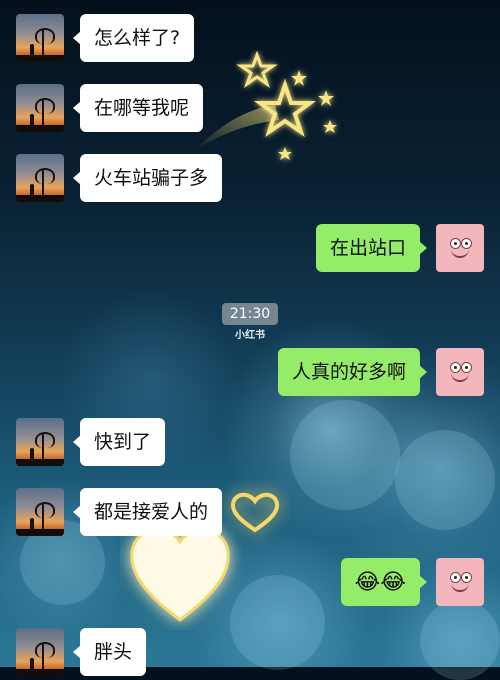 This screenshot has width=500, height=680. I want to click on message-timestamp: 21:30, so click(250, 314).